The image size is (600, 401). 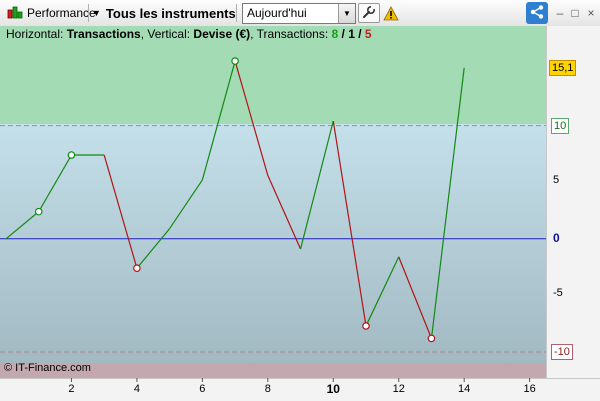 I want to click on horizontal-label: Horizontal:, so click(x=36, y=34).